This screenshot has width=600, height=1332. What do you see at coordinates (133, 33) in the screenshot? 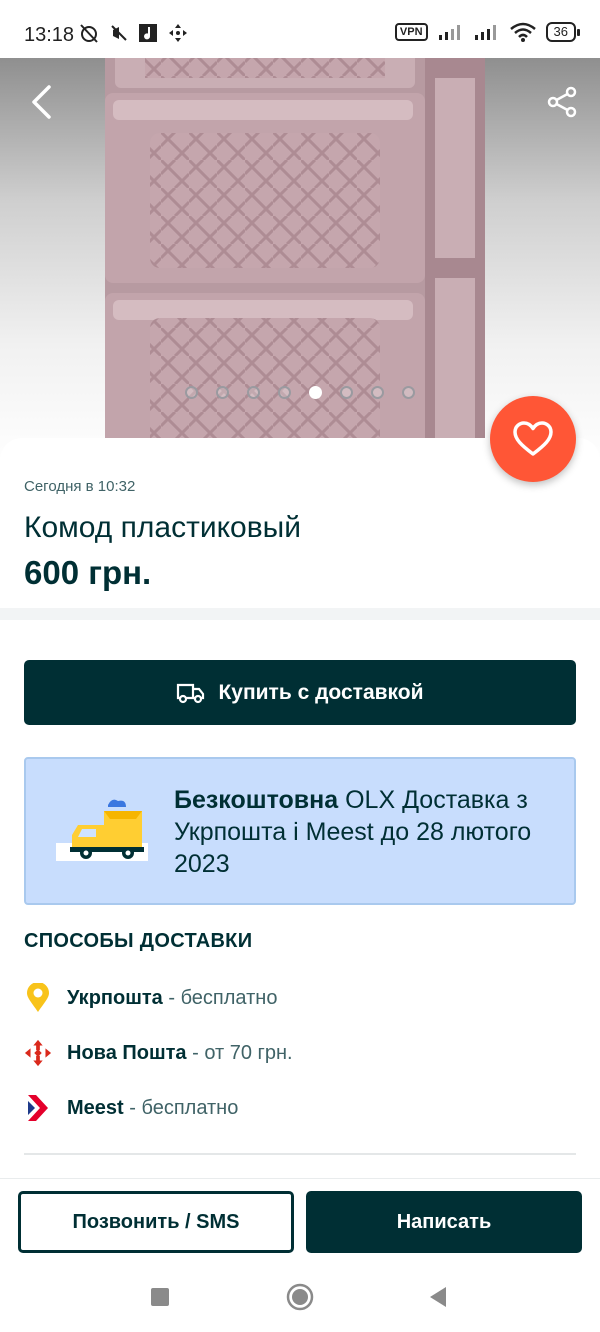
I see `status-notification-icons` at bounding box center [133, 33].